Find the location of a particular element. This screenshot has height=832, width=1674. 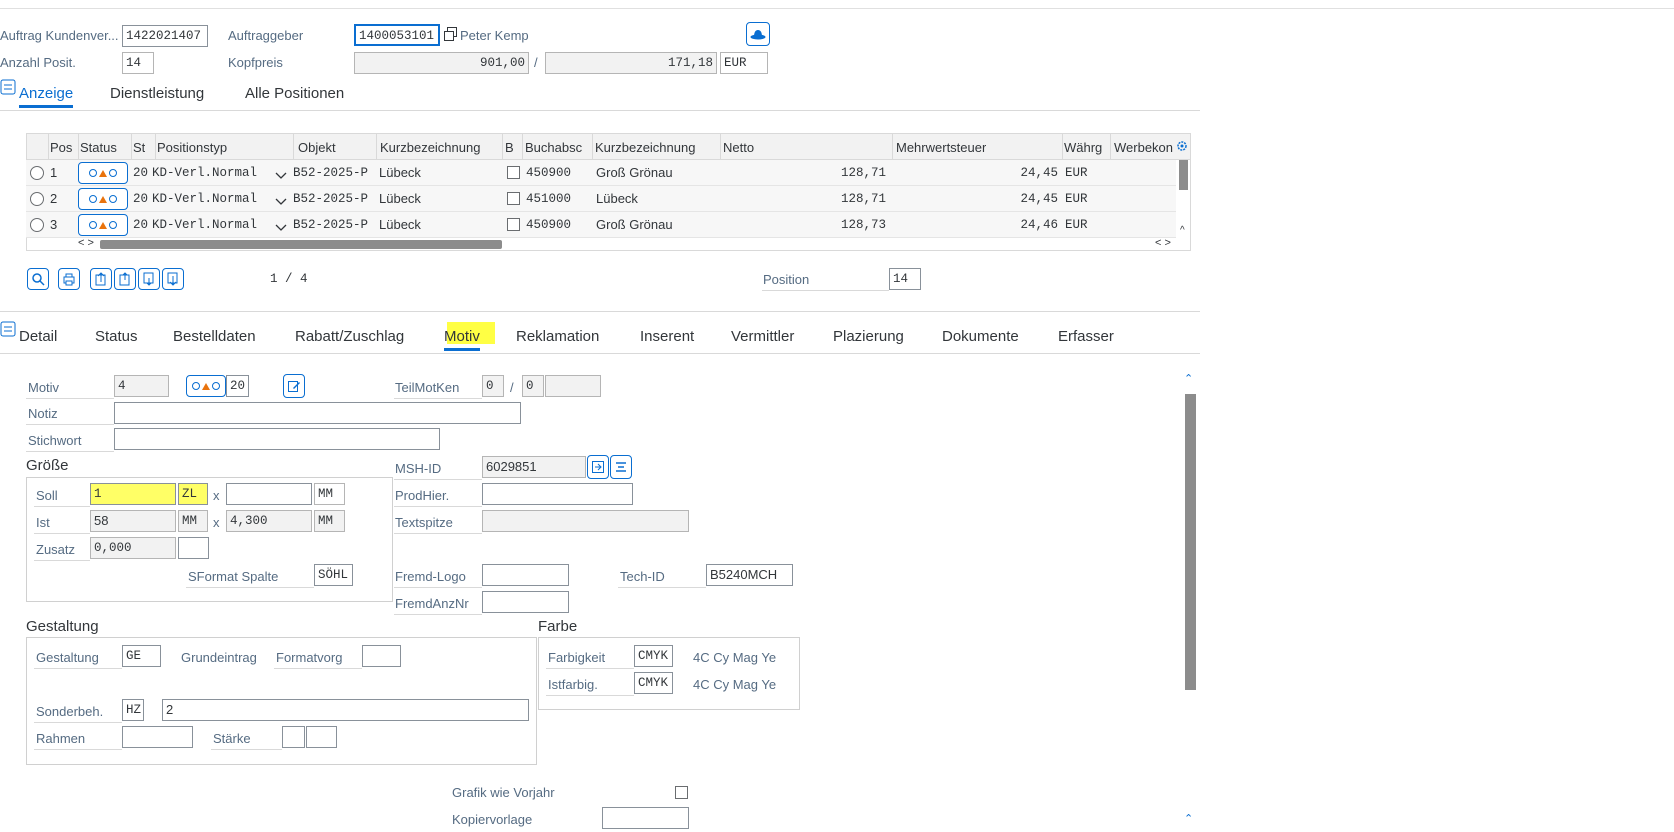

tab-vermittler: Vermittler is located at coordinates (762, 336).